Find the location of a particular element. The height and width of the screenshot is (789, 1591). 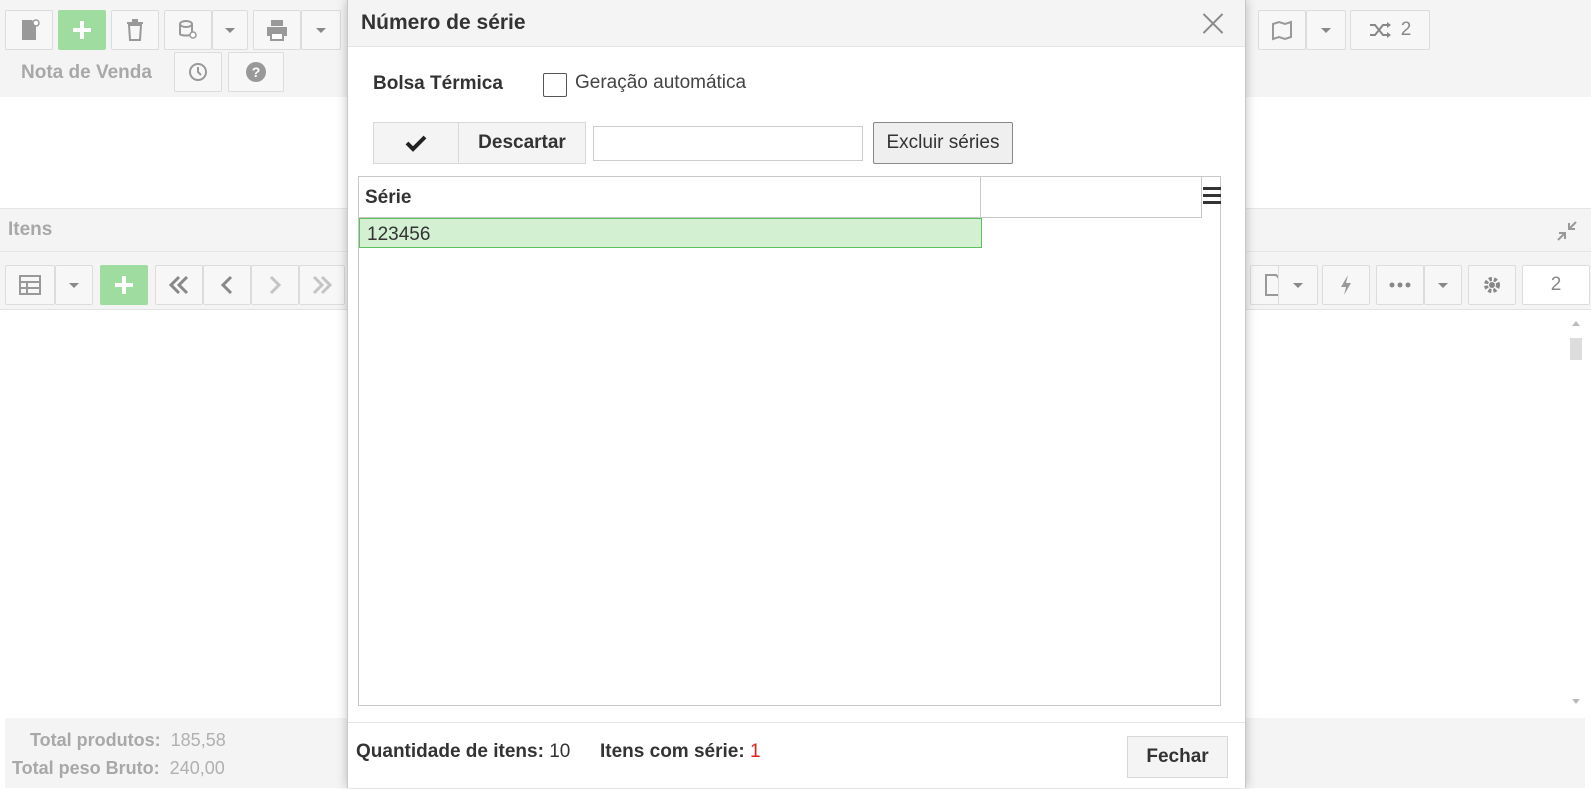

product-name: Bolsa Térmica is located at coordinates (438, 83).